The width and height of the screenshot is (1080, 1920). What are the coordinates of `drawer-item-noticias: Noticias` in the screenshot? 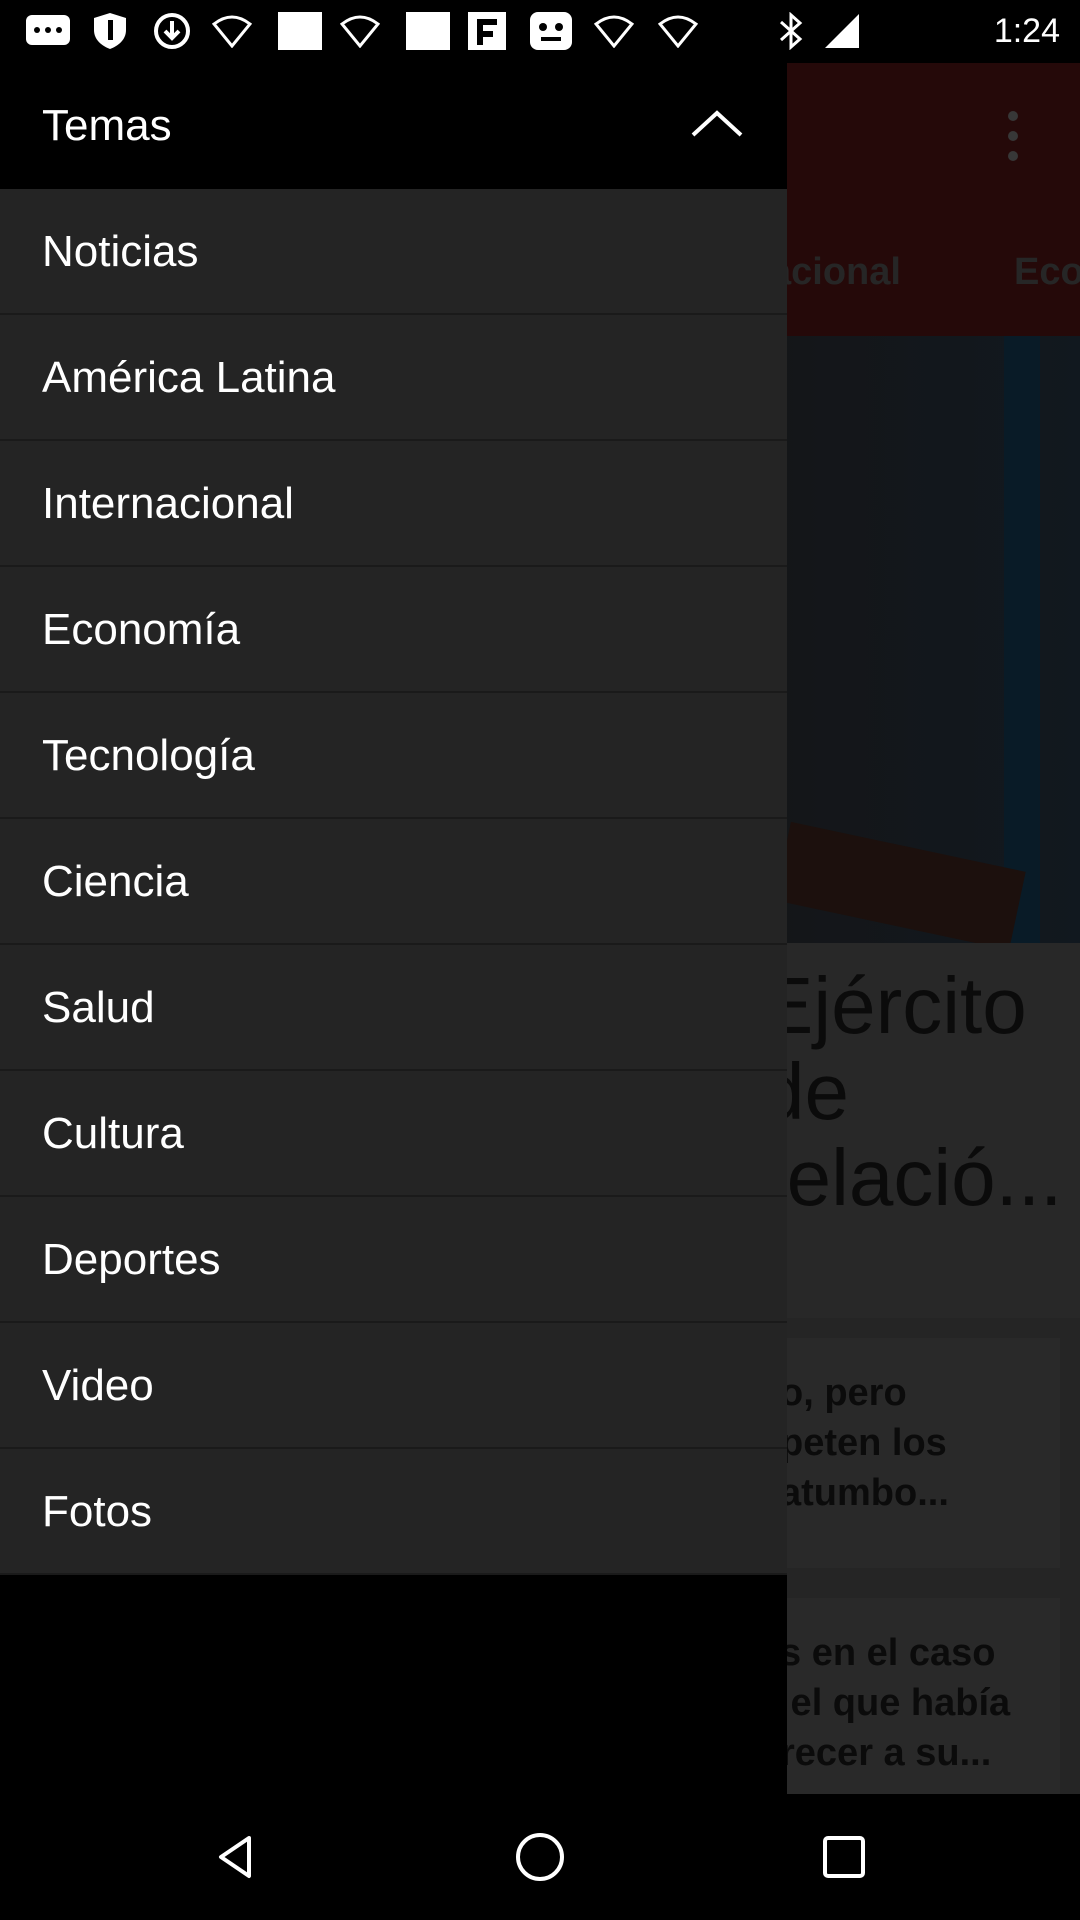 It's located at (393, 252).